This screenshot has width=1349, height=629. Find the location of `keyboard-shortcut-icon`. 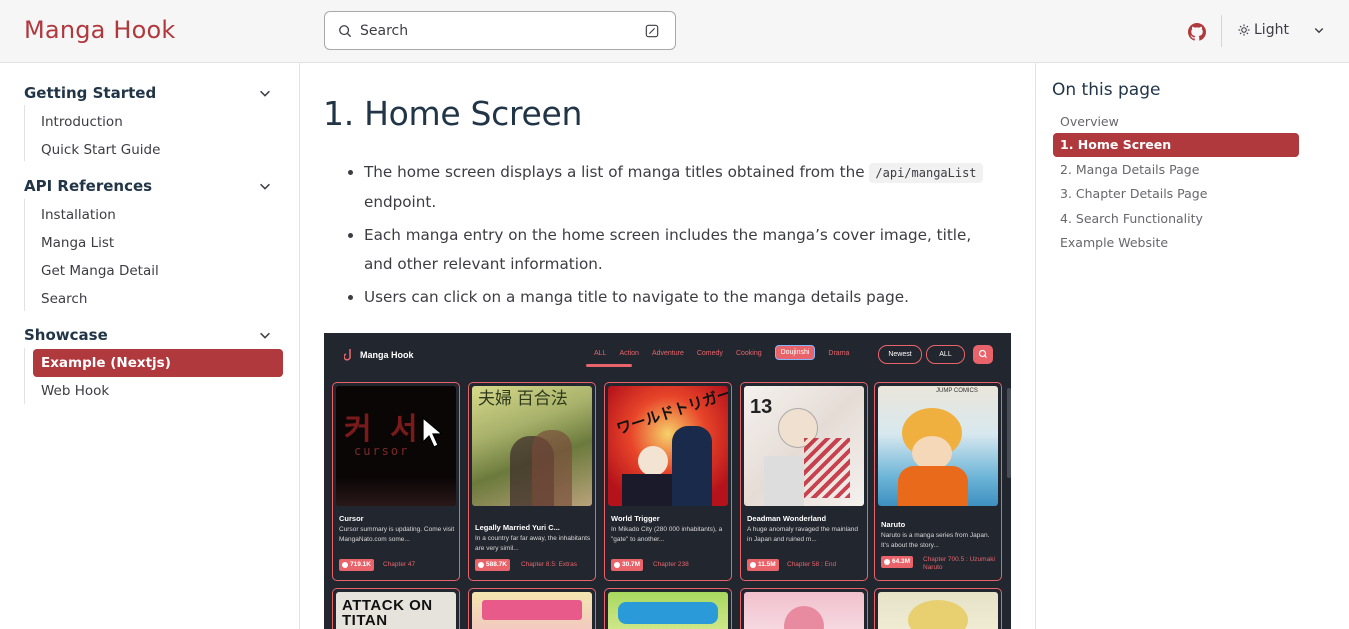

keyboard-shortcut-icon is located at coordinates (652, 31).